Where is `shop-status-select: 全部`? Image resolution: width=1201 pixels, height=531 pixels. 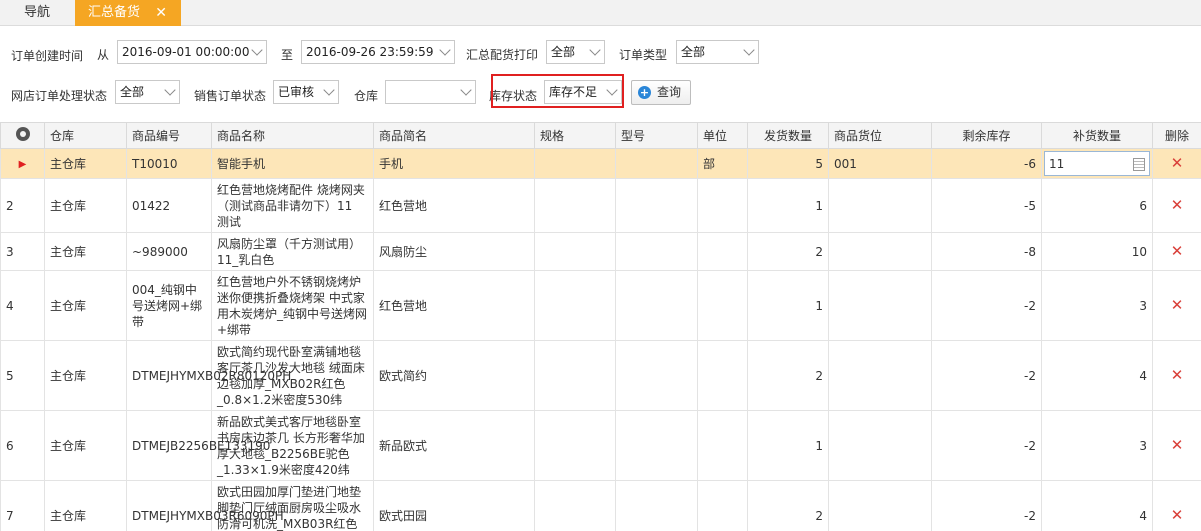 shop-status-select: 全部 is located at coordinates (147, 92).